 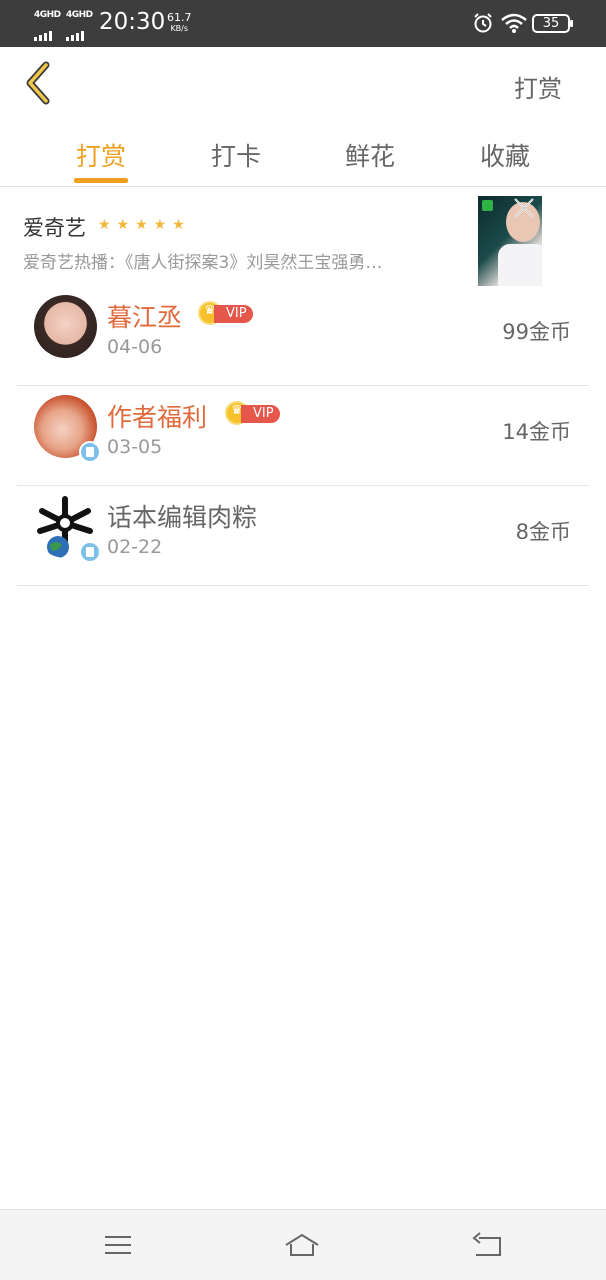 I want to click on reward-amount: 8金币, so click(x=543, y=532).